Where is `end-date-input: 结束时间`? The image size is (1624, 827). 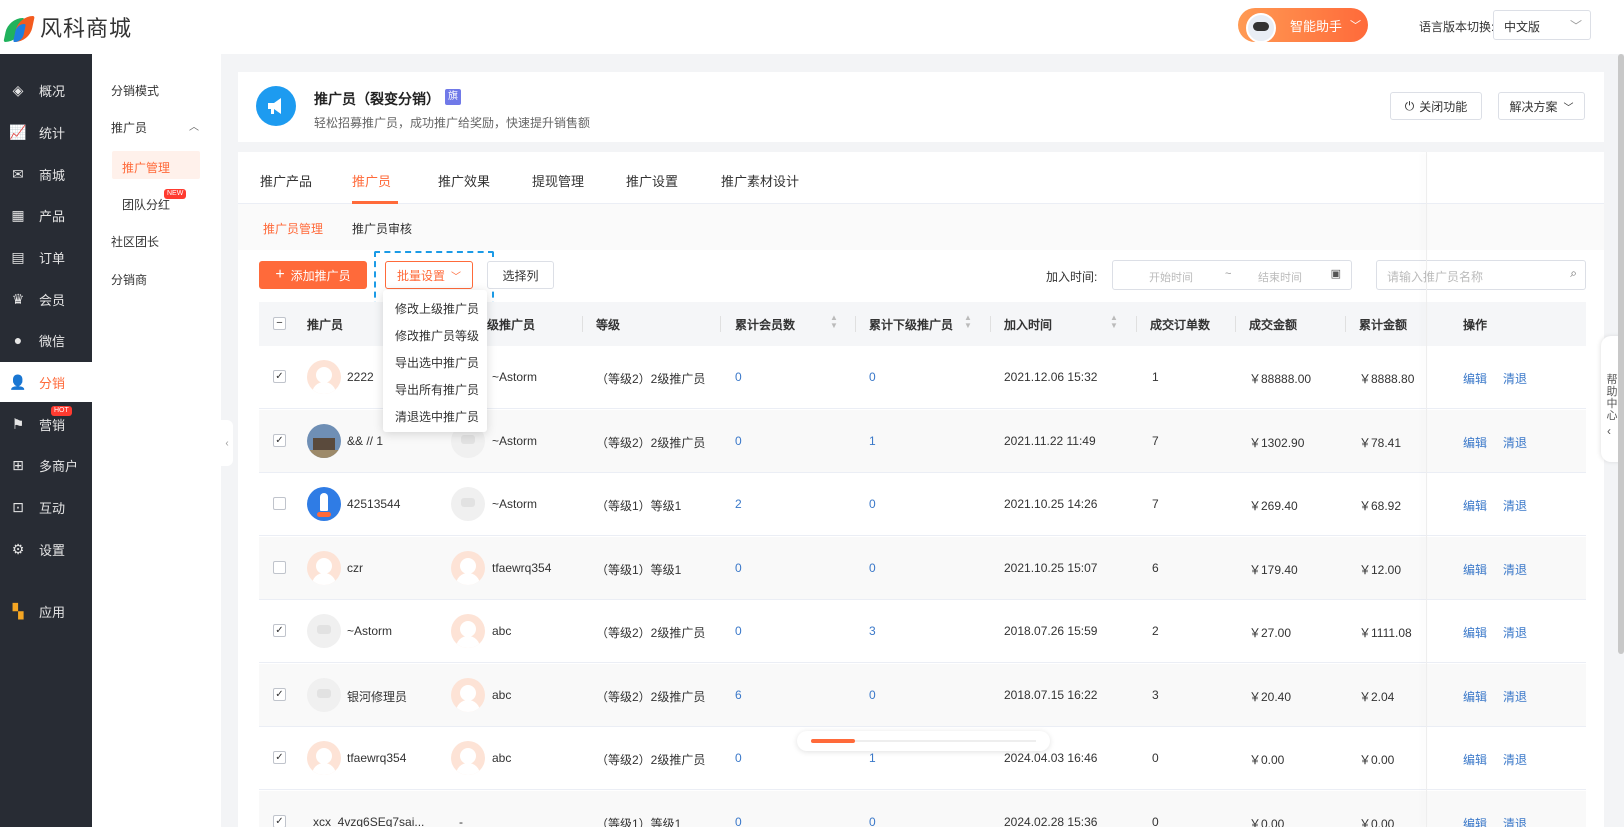 end-date-input: 结束时间 is located at coordinates (1280, 277).